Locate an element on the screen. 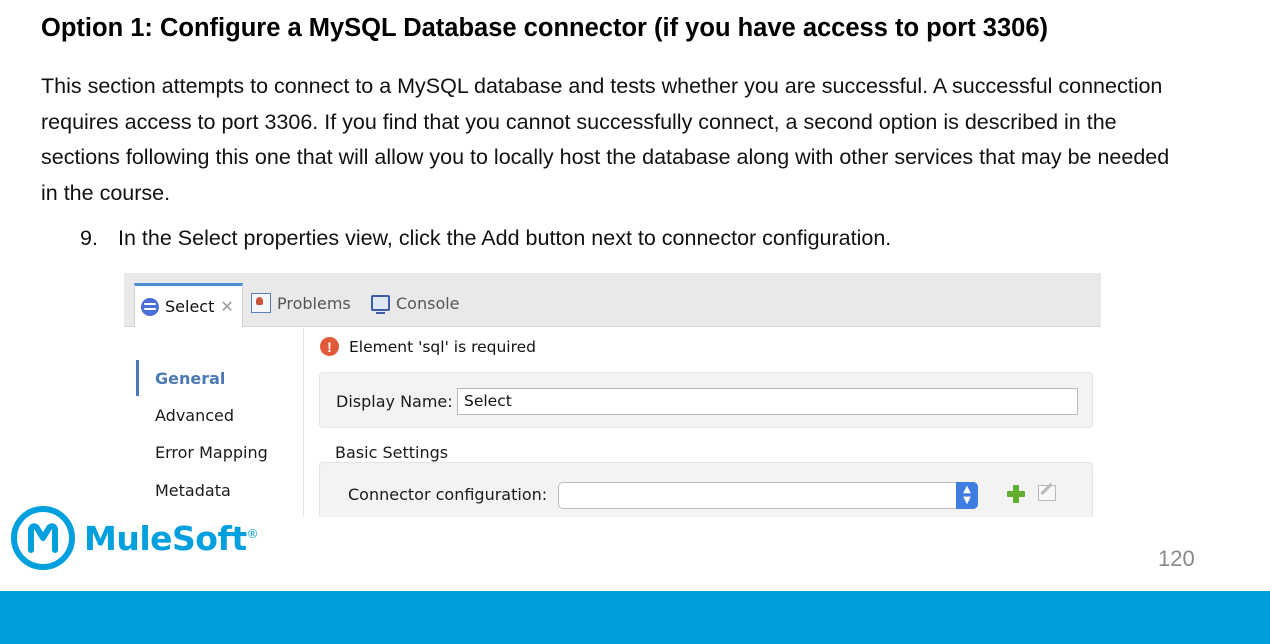  tab-console: Console is located at coordinates (415, 303).